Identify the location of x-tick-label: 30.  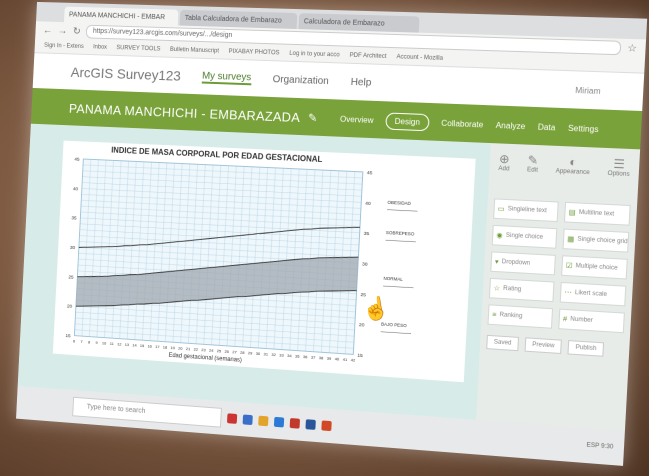
(258, 353).